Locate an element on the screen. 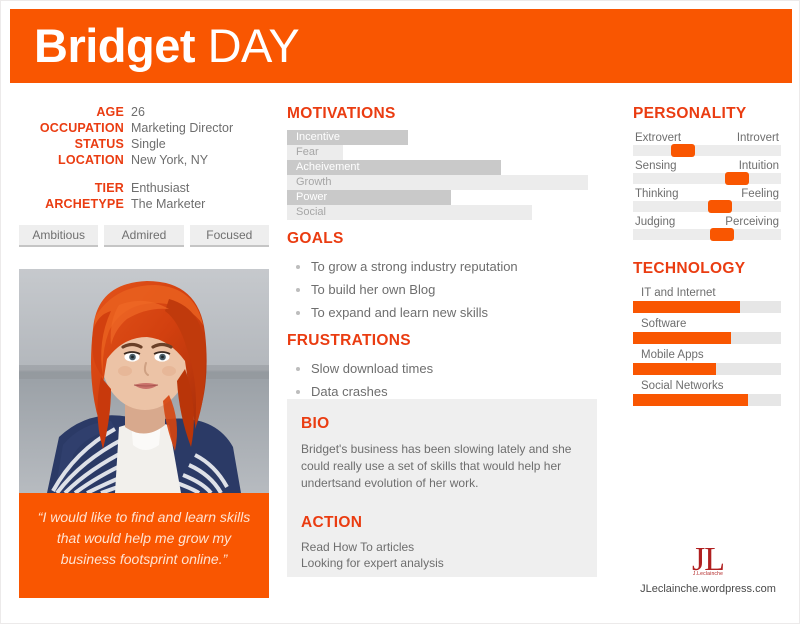  fact-row: TIER Enthusiast is located at coordinates (144, 188).